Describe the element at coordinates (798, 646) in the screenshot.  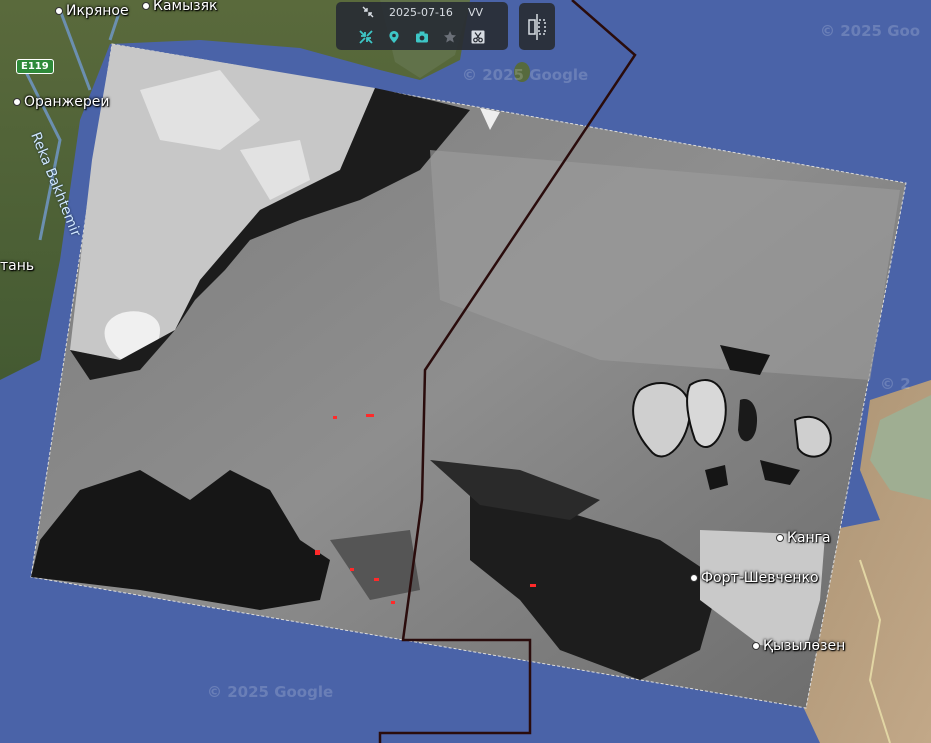
I see `place-label-kyzylozen: Қызылөзен` at that location.